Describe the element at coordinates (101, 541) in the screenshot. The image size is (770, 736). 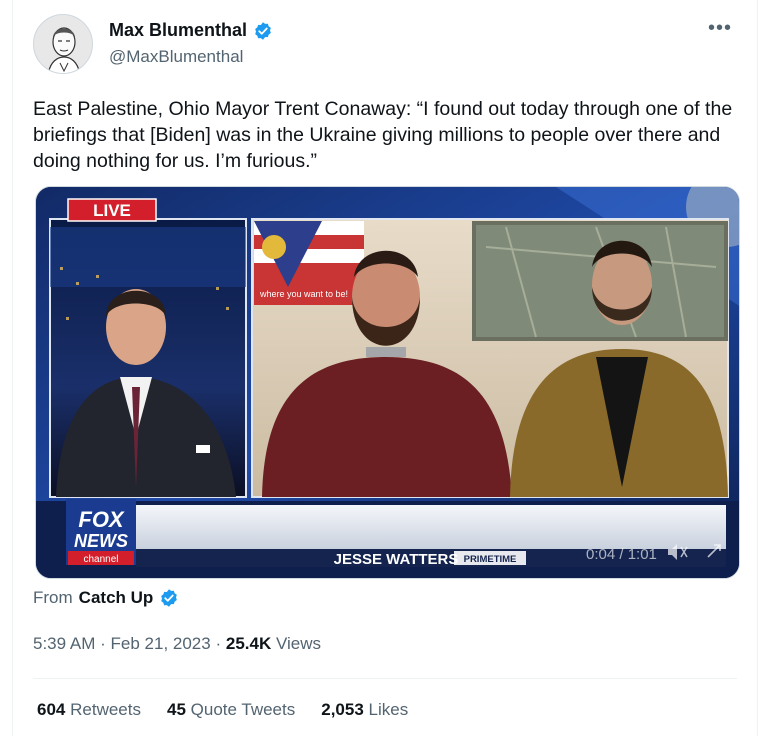
I see `fox-logo-line2: NEWS` at that location.